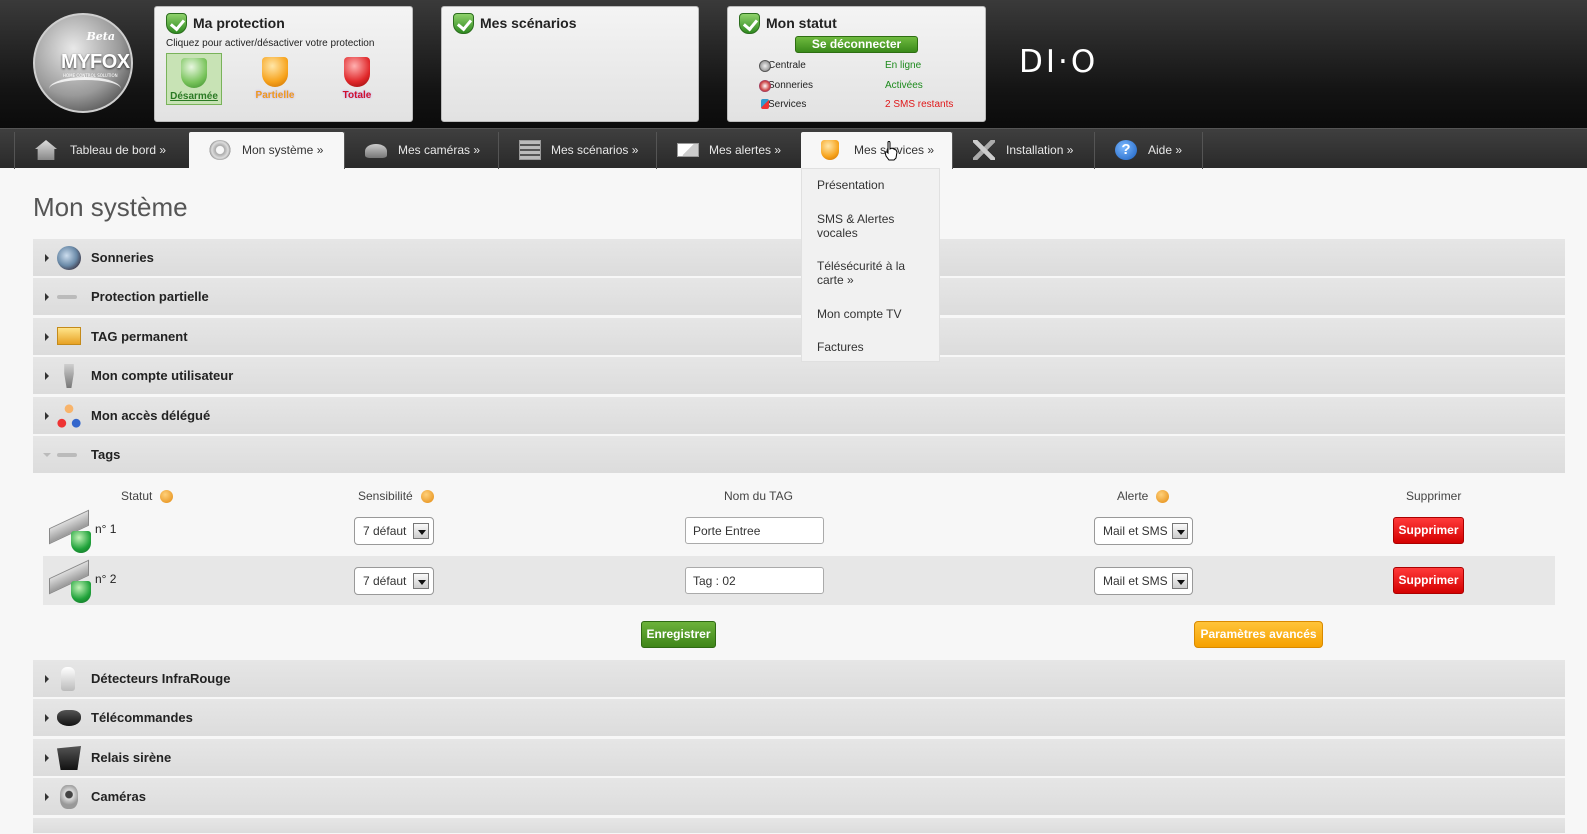 This screenshot has width=1587, height=834. I want to click on relay-icon, so click(69, 758).